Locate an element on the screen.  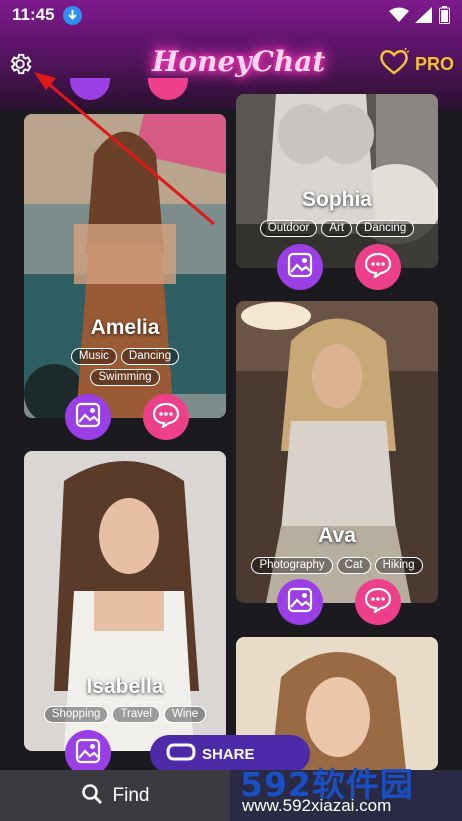
annotation-arrow is located at coordinates (124, 149).